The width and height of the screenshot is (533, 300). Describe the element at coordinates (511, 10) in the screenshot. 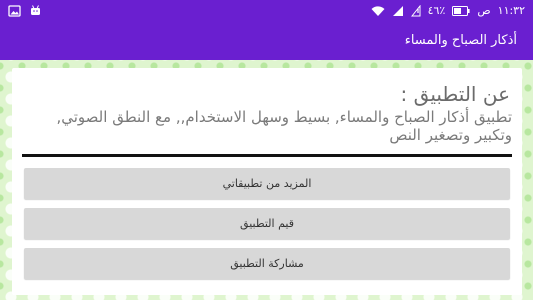

I see `clock-text: ١١:٣٢` at that location.